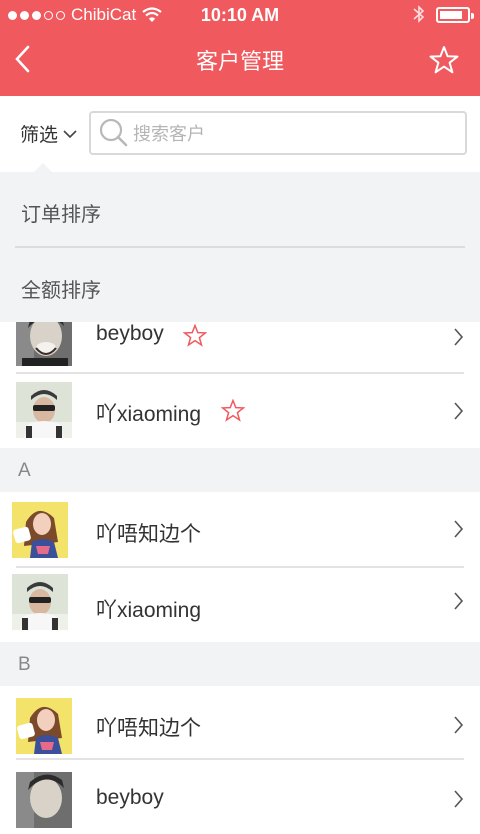 The width and height of the screenshot is (480, 834). I want to click on section-letter: B, so click(24, 664).